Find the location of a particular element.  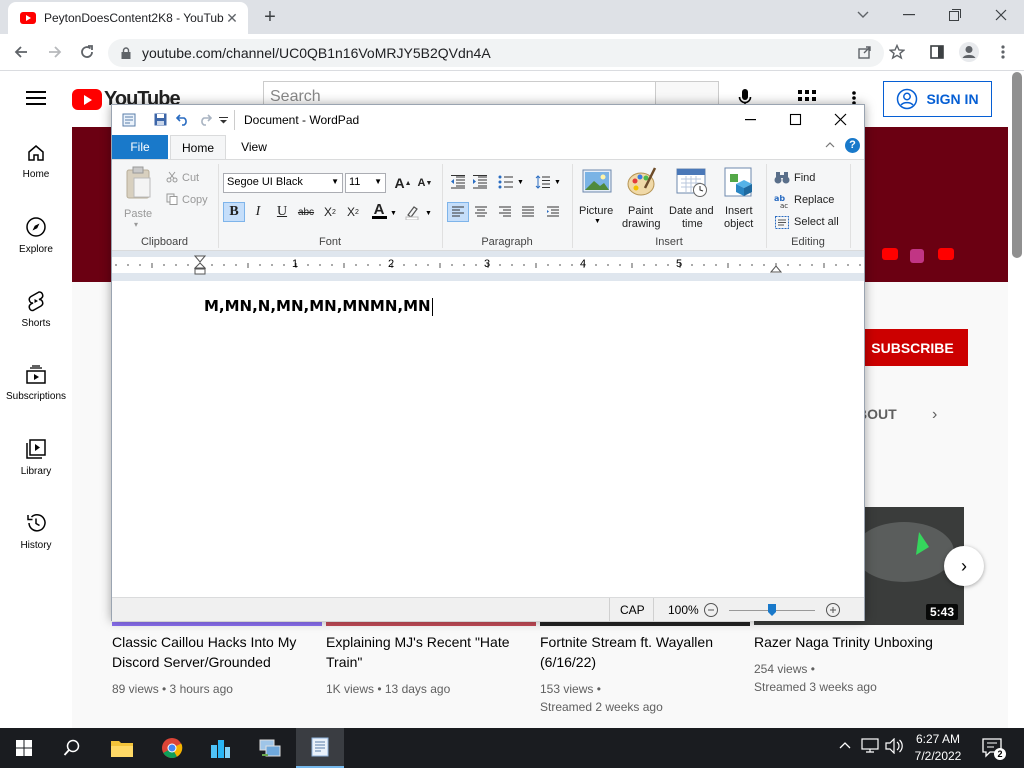

chevron-right-icon: › is located at coordinates (934, 415).